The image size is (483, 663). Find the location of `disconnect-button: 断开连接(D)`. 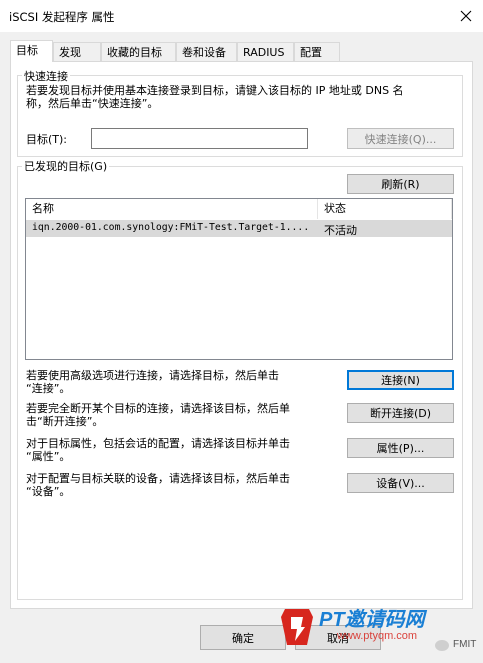

disconnect-button: 断开连接(D) is located at coordinates (400, 413).